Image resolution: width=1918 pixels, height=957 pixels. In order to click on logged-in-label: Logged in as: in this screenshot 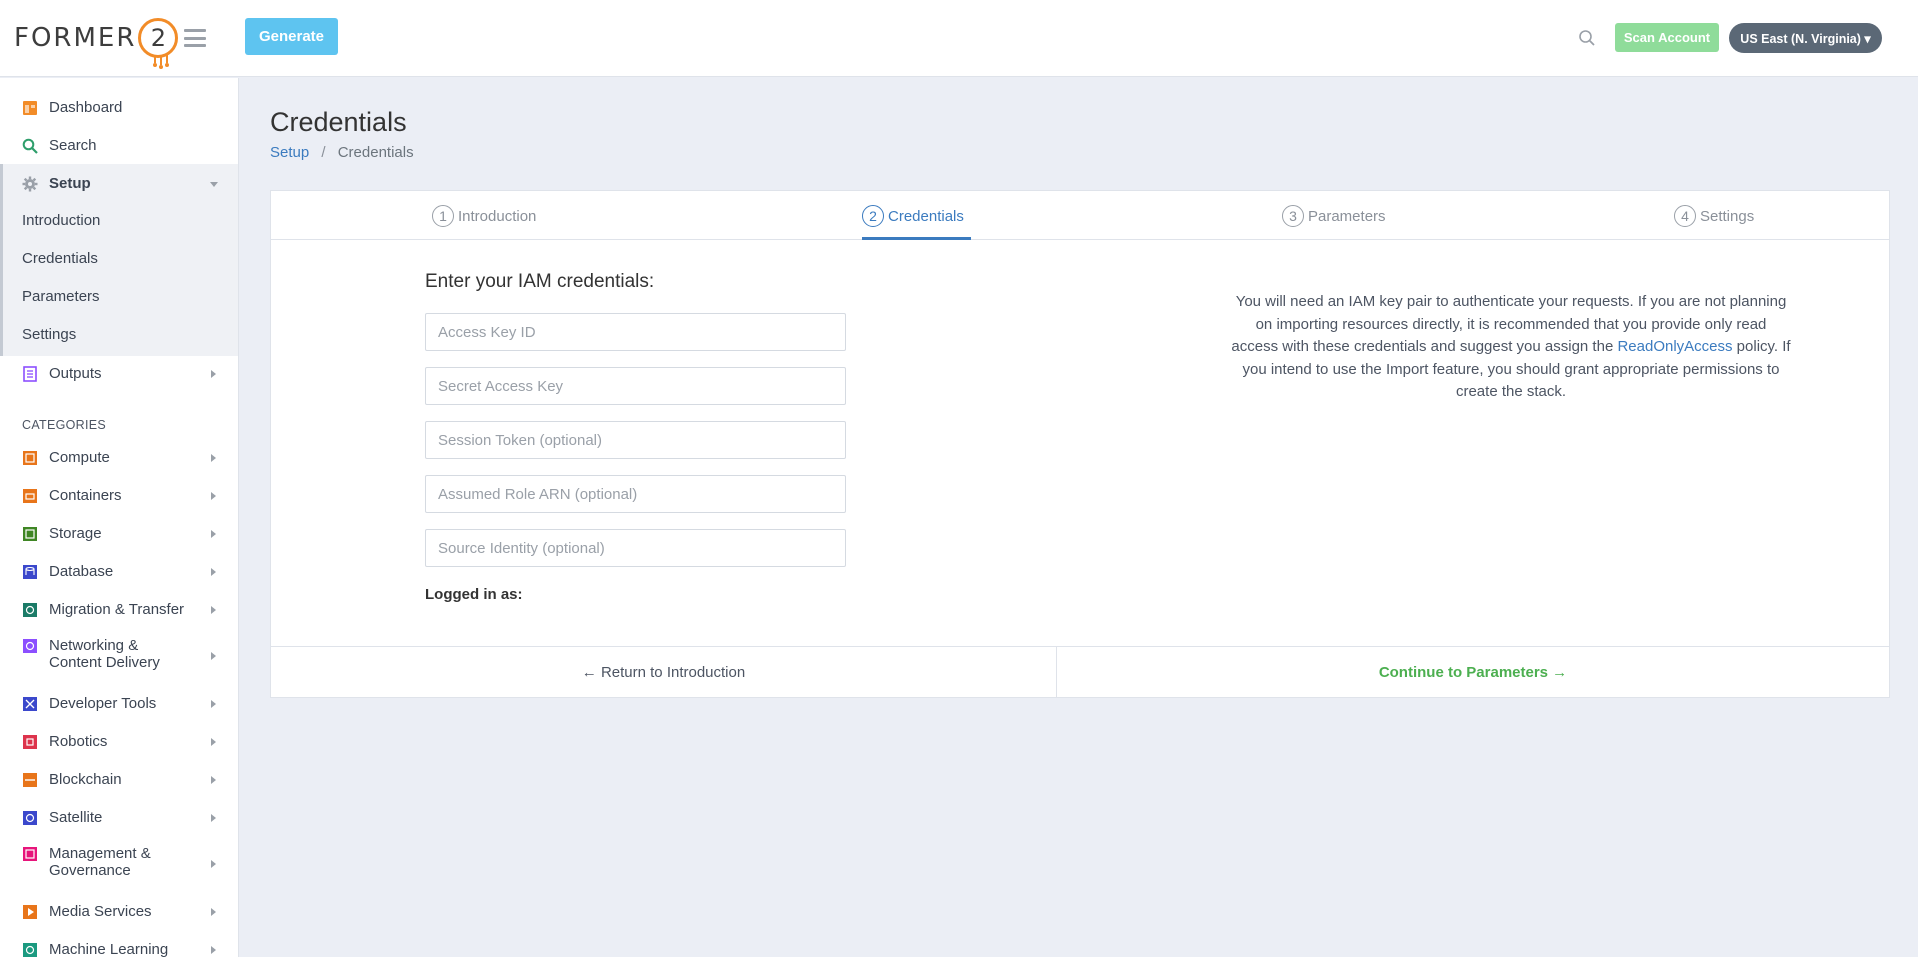, I will do `click(474, 594)`.